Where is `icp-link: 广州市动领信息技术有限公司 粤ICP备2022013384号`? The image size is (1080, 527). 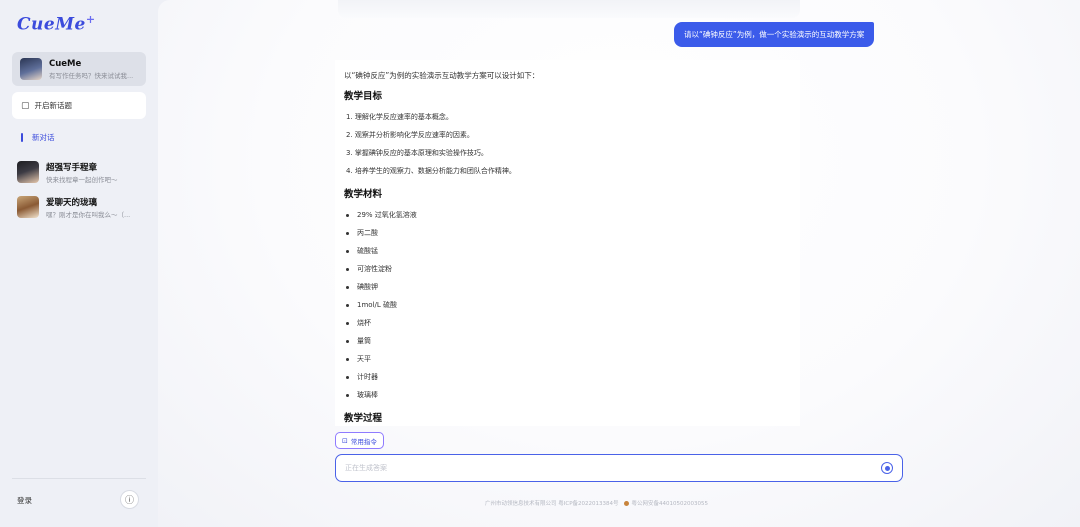 icp-link: 广州市动领信息技术有限公司 粤ICP备2022013384号 is located at coordinates (552, 503).